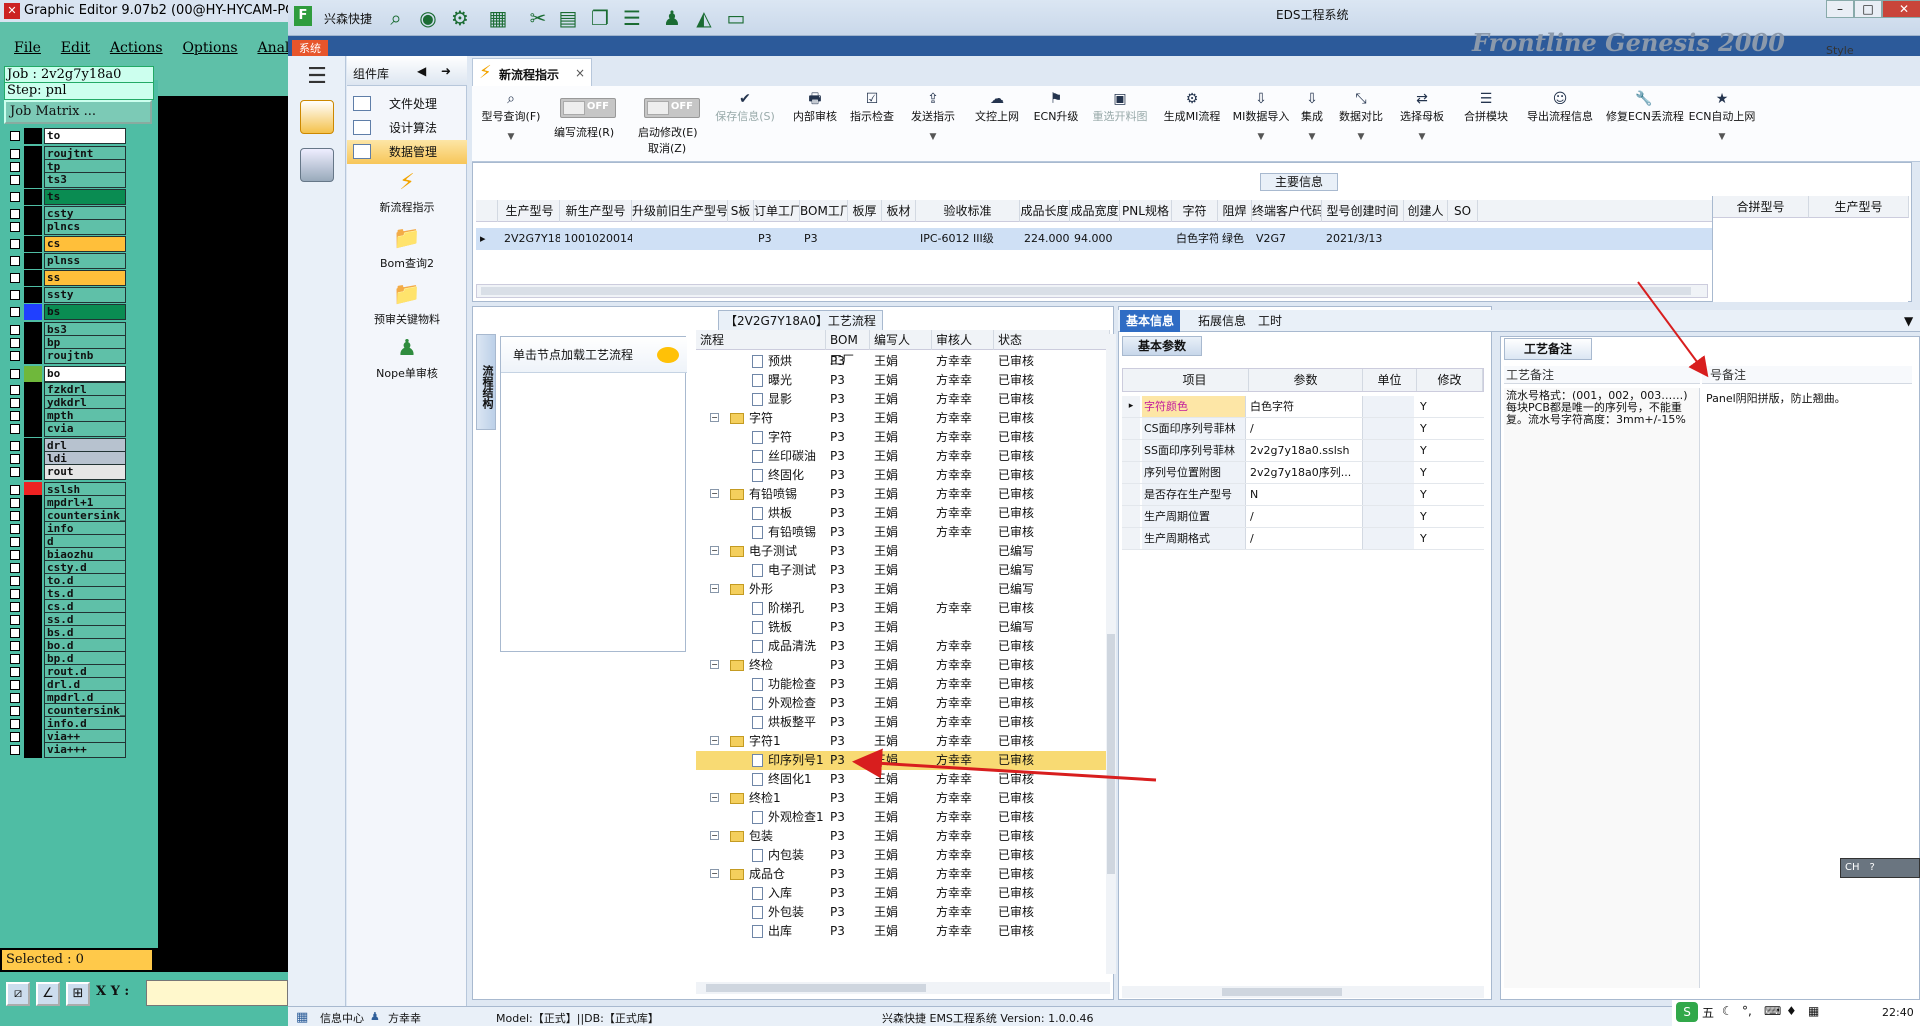 The image size is (1920, 1026). Describe the element at coordinates (632, 18) in the screenshot. I see `list-icon: ☰` at that location.